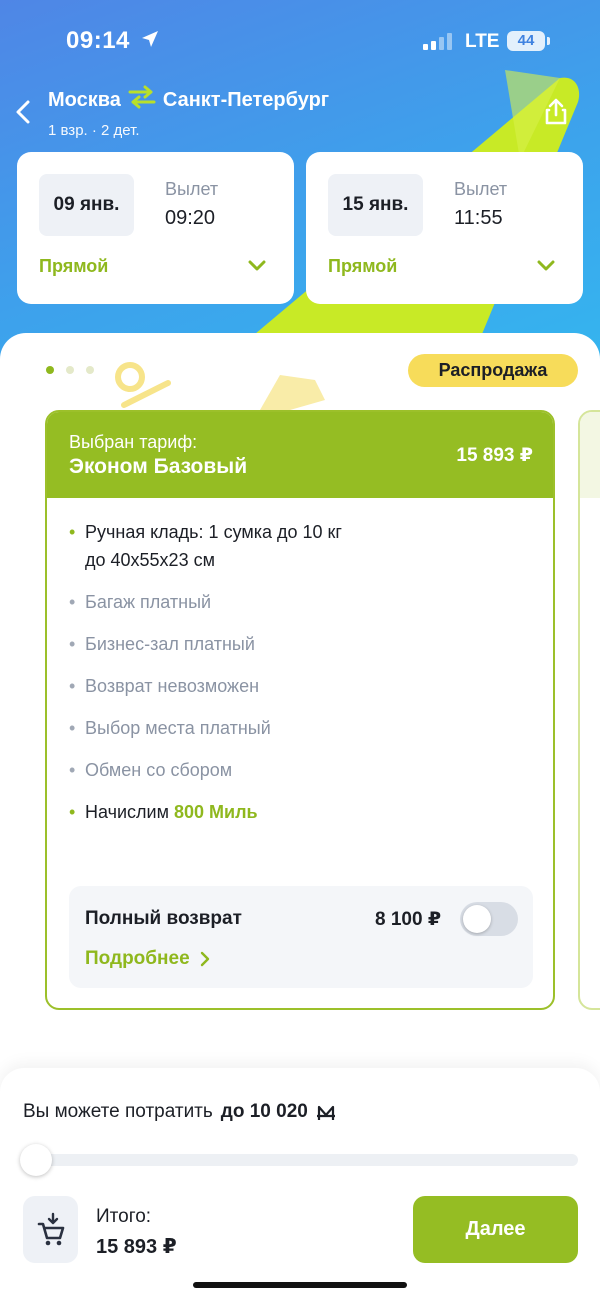 This screenshot has width=600, height=1300. What do you see at coordinates (220, 386) in the screenshot?
I see `sale-decoration-icon` at bounding box center [220, 386].